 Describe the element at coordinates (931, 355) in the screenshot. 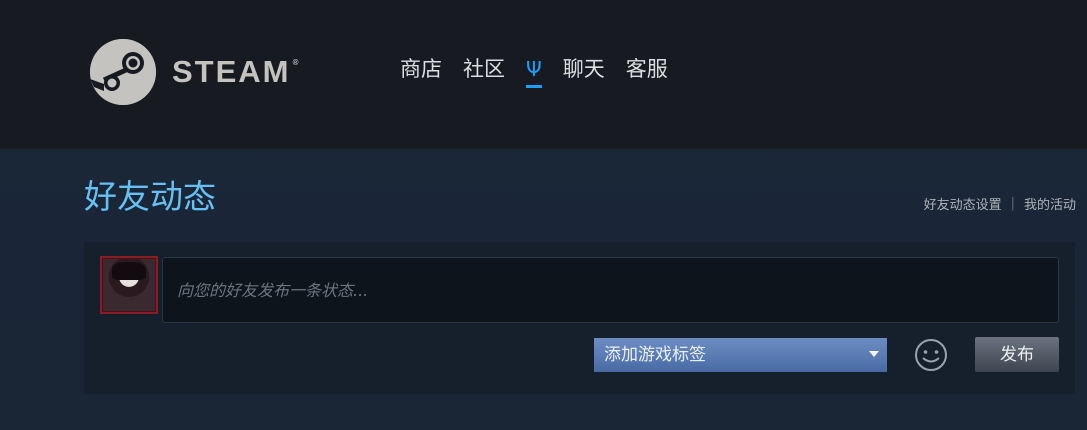

I see `smiley-icon` at that location.